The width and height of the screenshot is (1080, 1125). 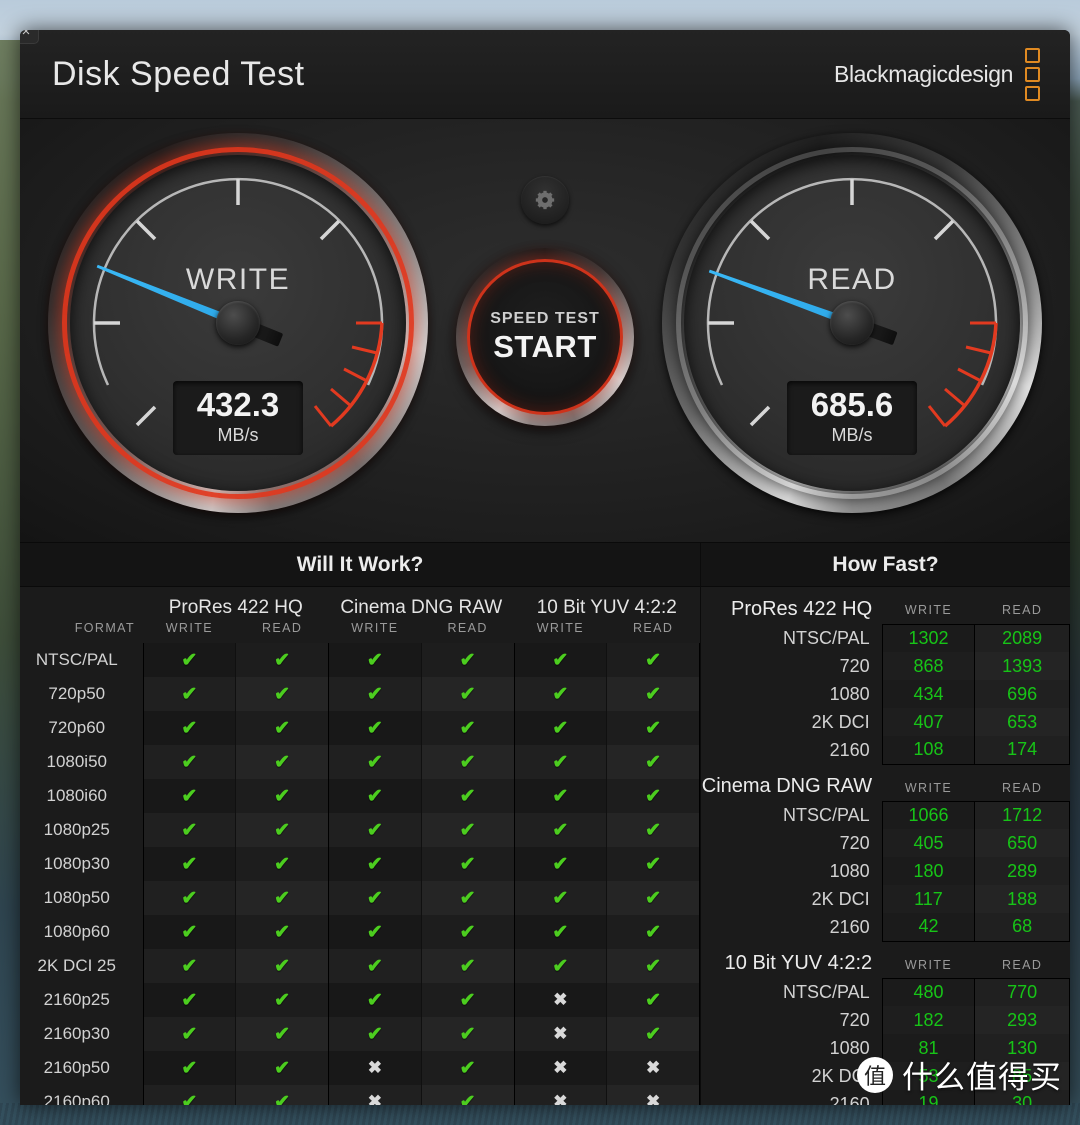 I want to click on center-controls: SPEED TEST START, so click(x=545, y=330).